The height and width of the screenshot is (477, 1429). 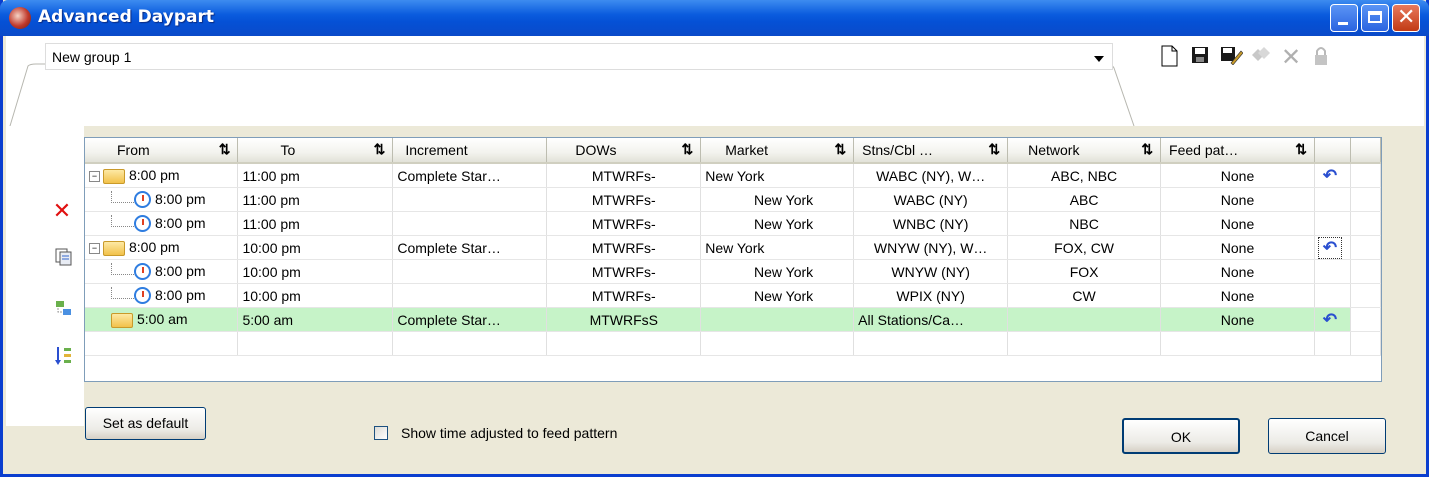 I want to click on cell-stations: WNBC (NY), so click(x=931, y=223).